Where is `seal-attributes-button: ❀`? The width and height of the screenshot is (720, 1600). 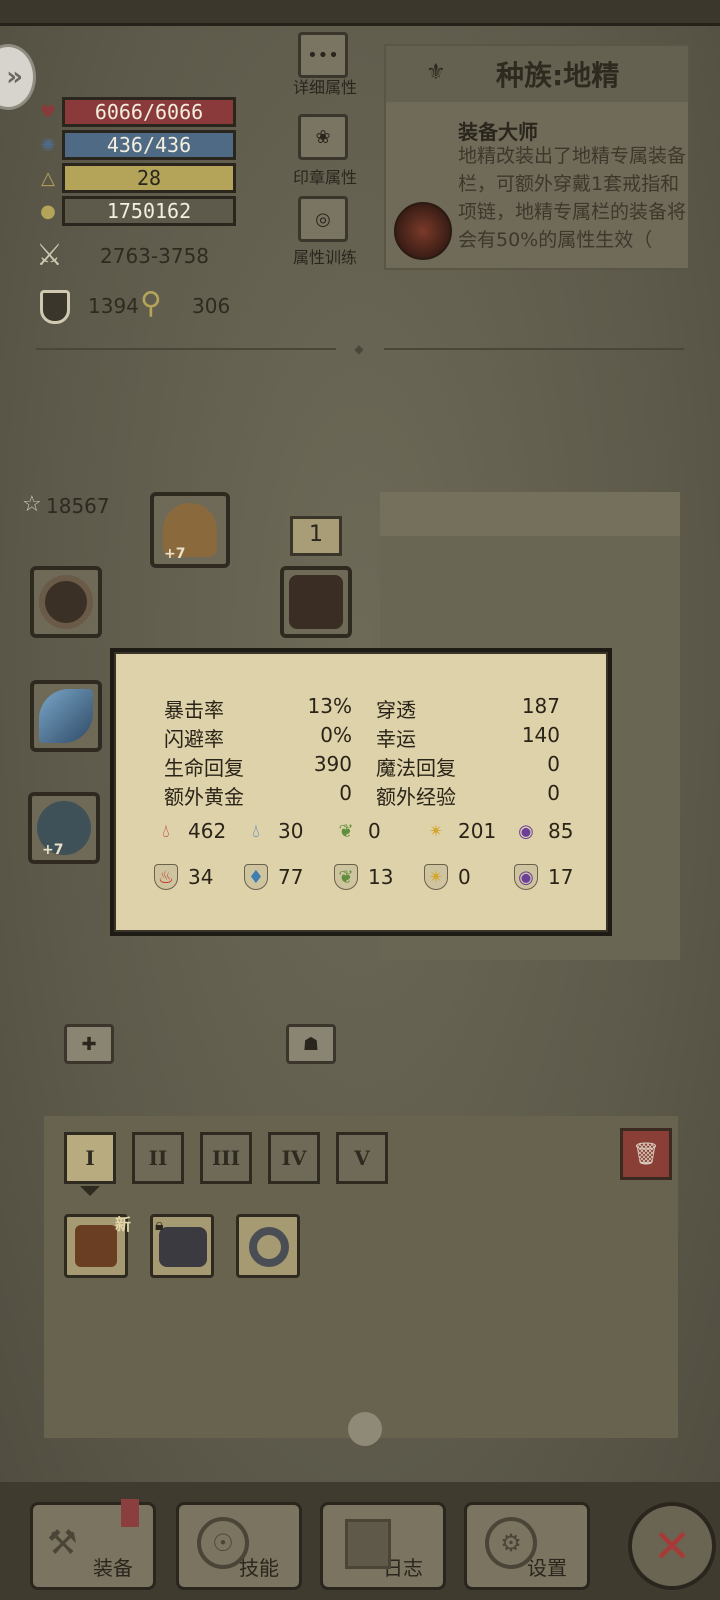 seal-attributes-button: ❀ is located at coordinates (323, 137).